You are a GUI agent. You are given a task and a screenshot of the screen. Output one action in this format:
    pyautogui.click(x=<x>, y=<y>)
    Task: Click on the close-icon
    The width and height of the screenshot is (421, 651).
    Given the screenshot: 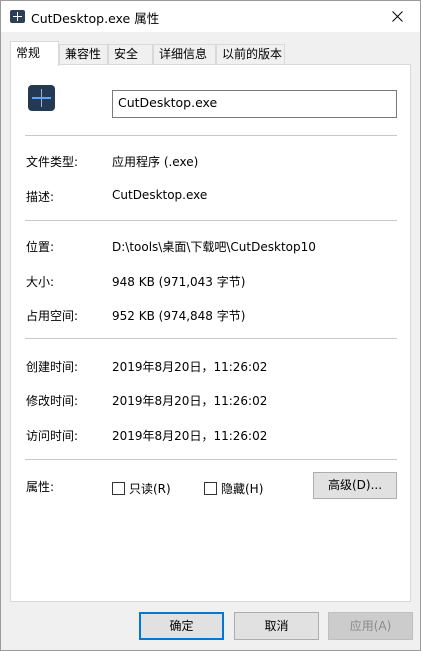 What is the action you would take?
    pyautogui.click(x=397, y=16)
    